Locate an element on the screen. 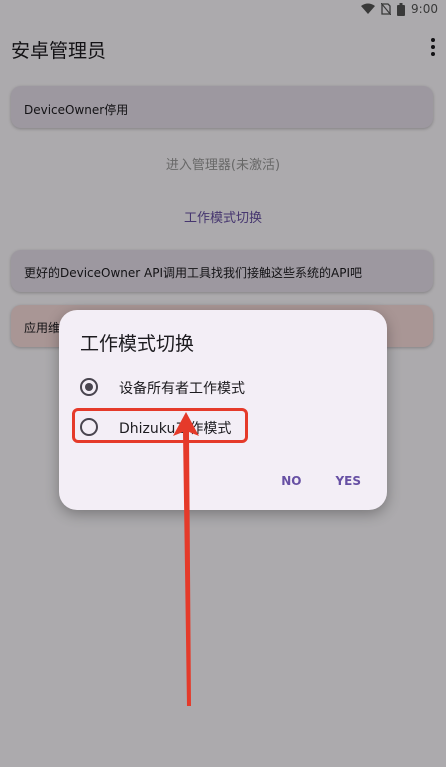 The width and height of the screenshot is (446, 767). option-device-owner: 设备所有者工作模式 is located at coordinates (225, 387).